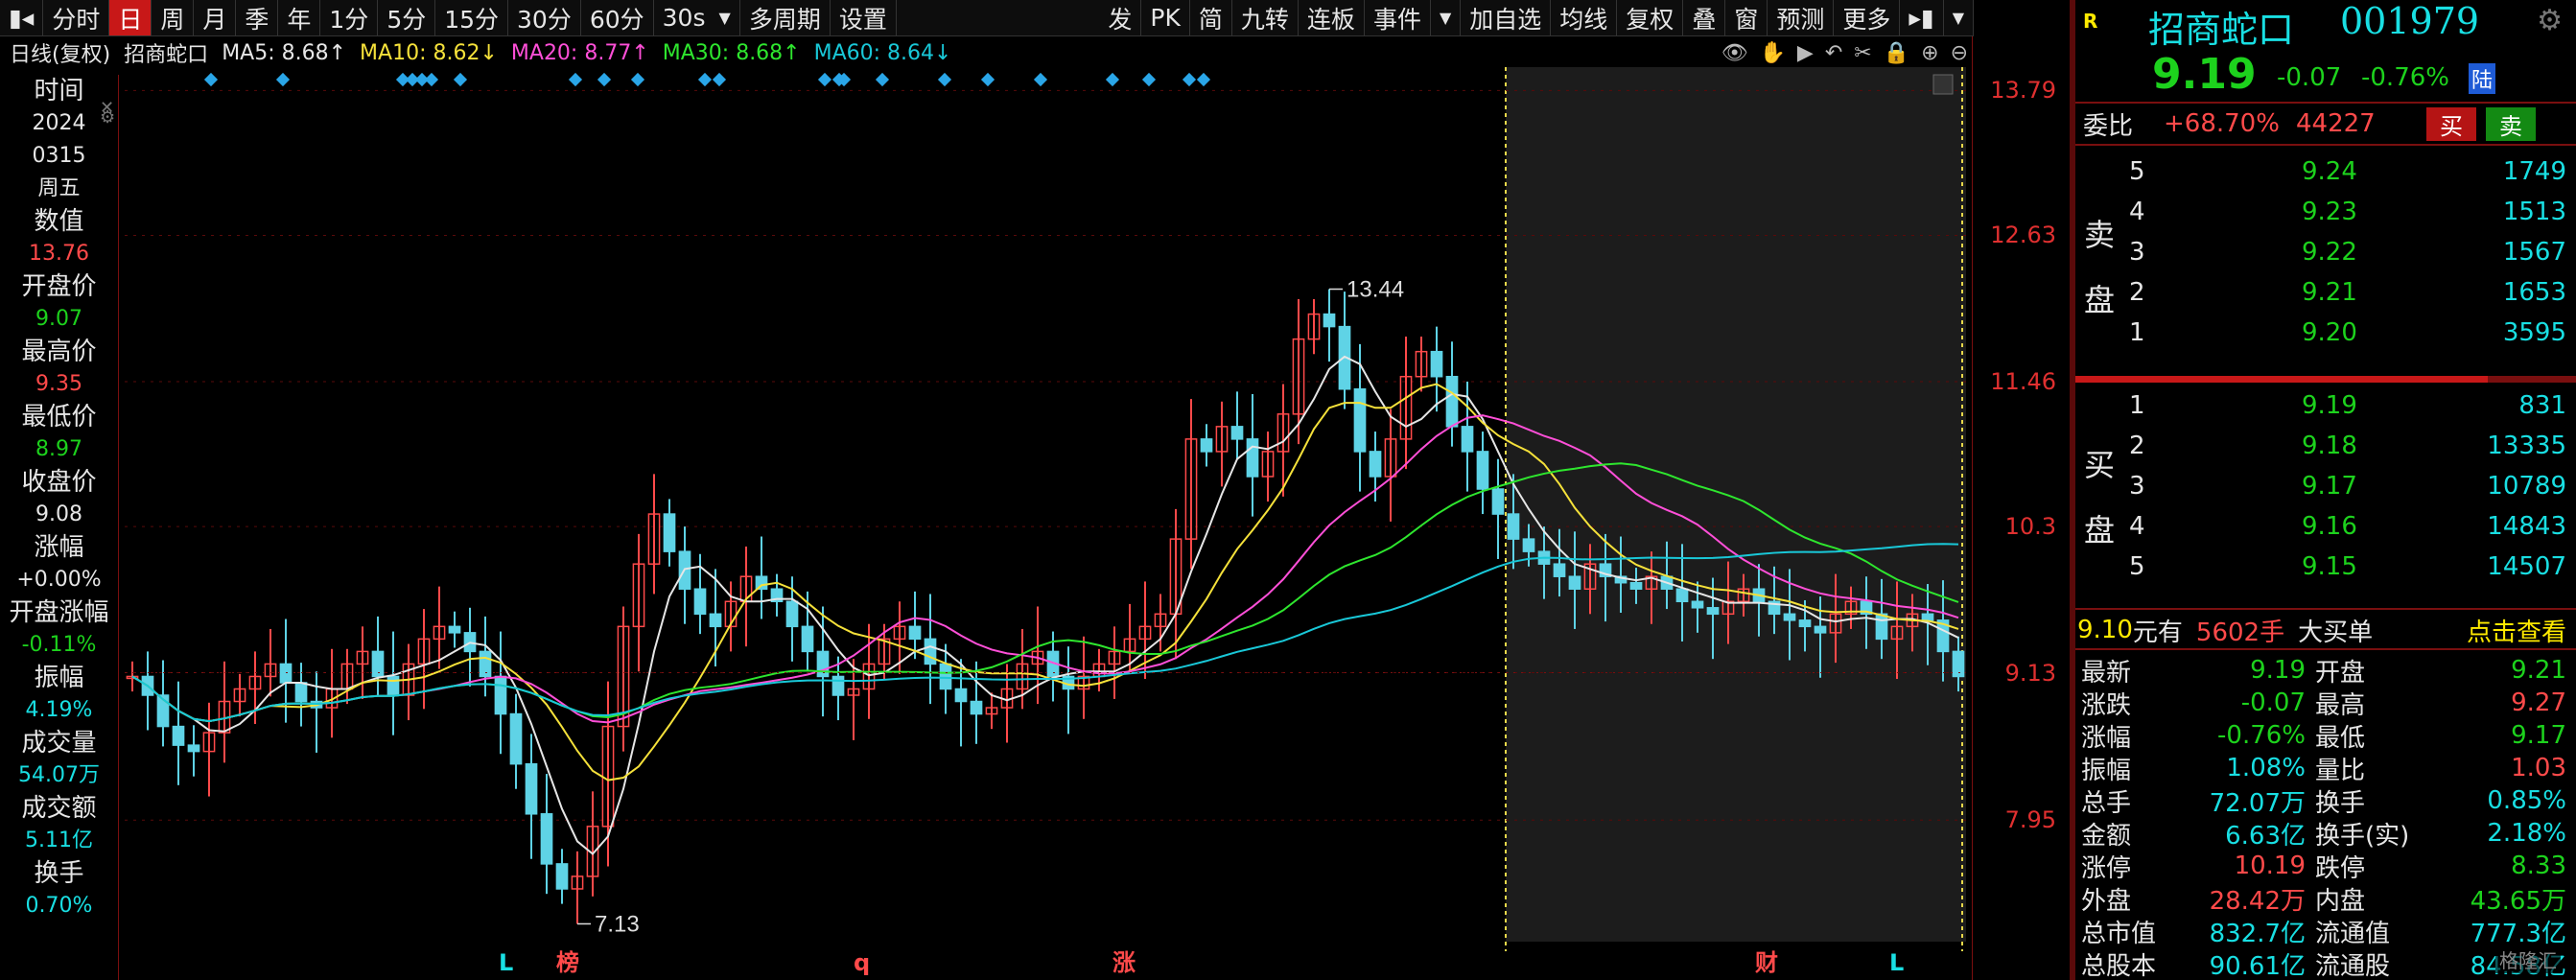 The width and height of the screenshot is (2576, 980). I want to click on stat-label: 总市值, so click(2119, 933).